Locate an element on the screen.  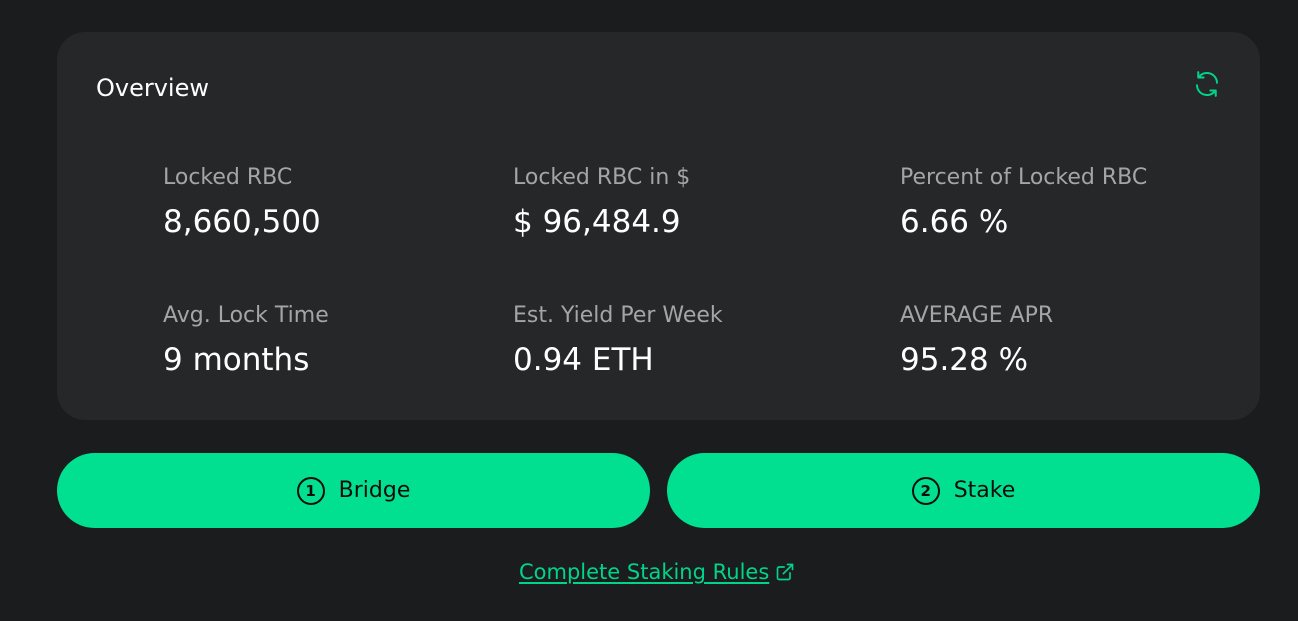
stake-button: 2 Stake is located at coordinates (963, 490).